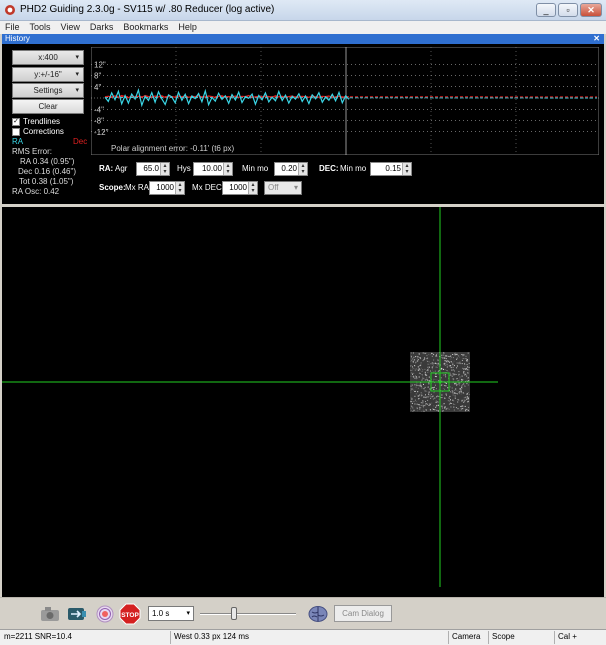 The image size is (606, 645). Describe the element at coordinates (283, 188) in the screenshot. I see `dec-guide-mode-select: Off ▾` at that location.